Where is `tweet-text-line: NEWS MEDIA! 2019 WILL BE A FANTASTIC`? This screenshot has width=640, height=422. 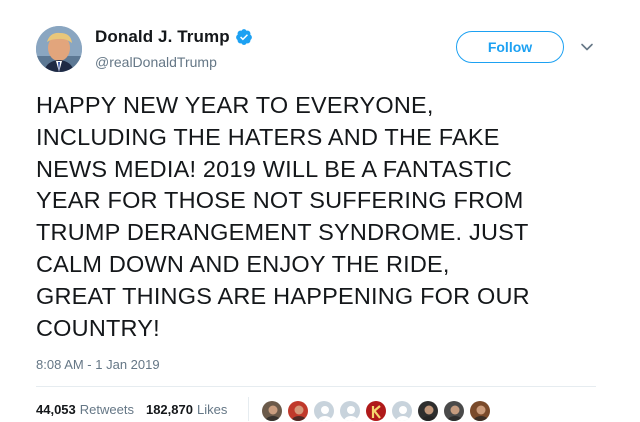
tweet-text-line: NEWS MEDIA! 2019 WILL BE A FANTASTIC is located at coordinates (274, 168).